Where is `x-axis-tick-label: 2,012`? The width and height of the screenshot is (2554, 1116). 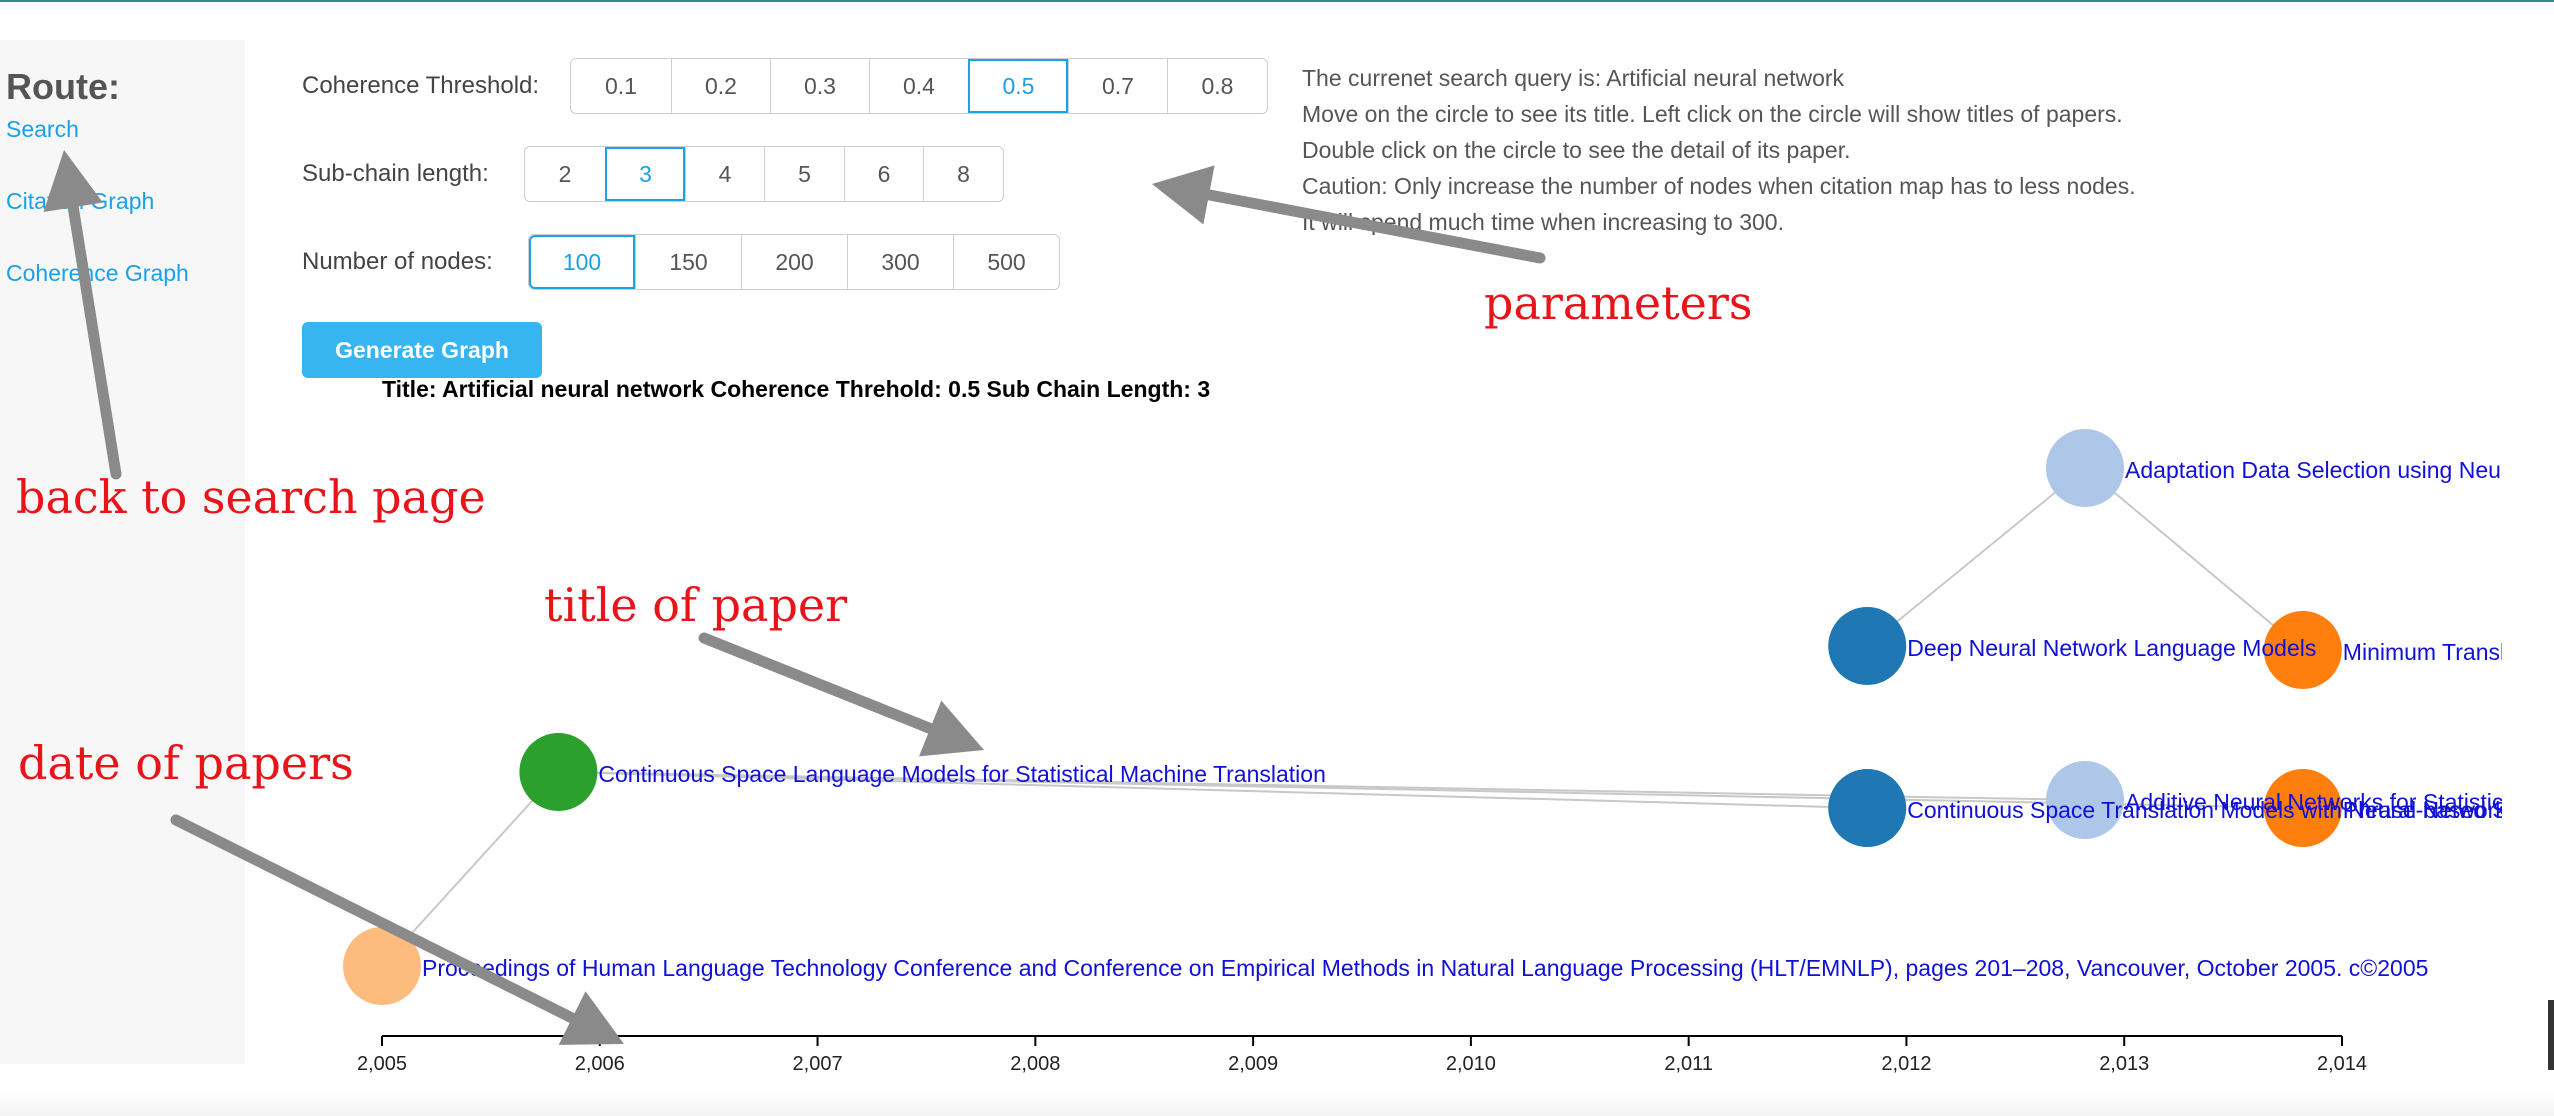 x-axis-tick-label: 2,012 is located at coordinates (1906, 1064).